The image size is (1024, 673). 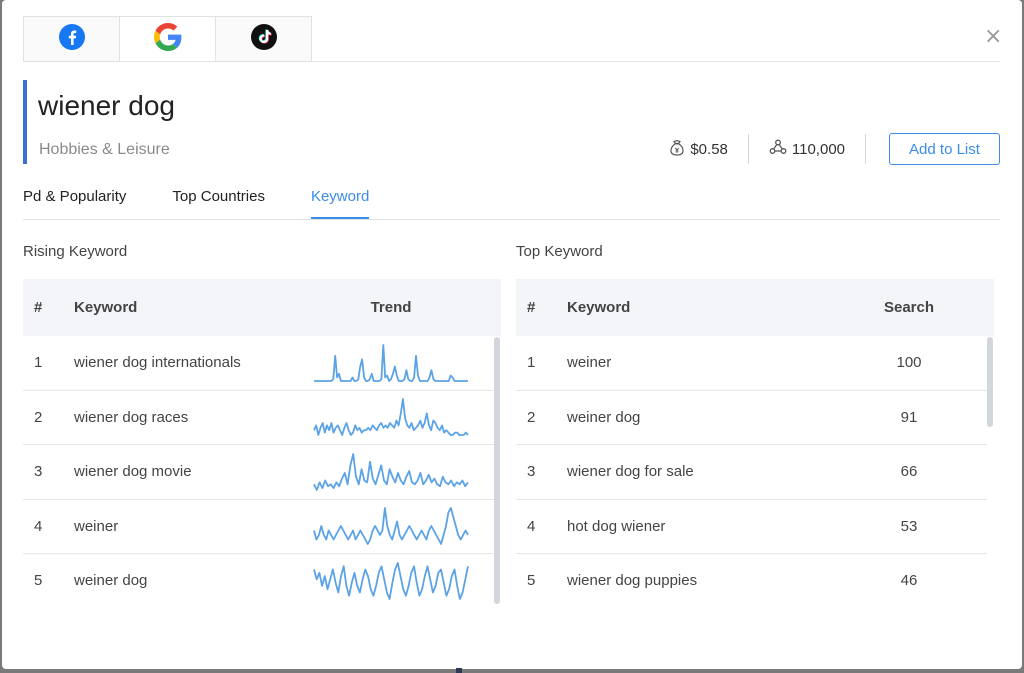 I want to click on row-search-value: 91, so click(x=909, y=417).